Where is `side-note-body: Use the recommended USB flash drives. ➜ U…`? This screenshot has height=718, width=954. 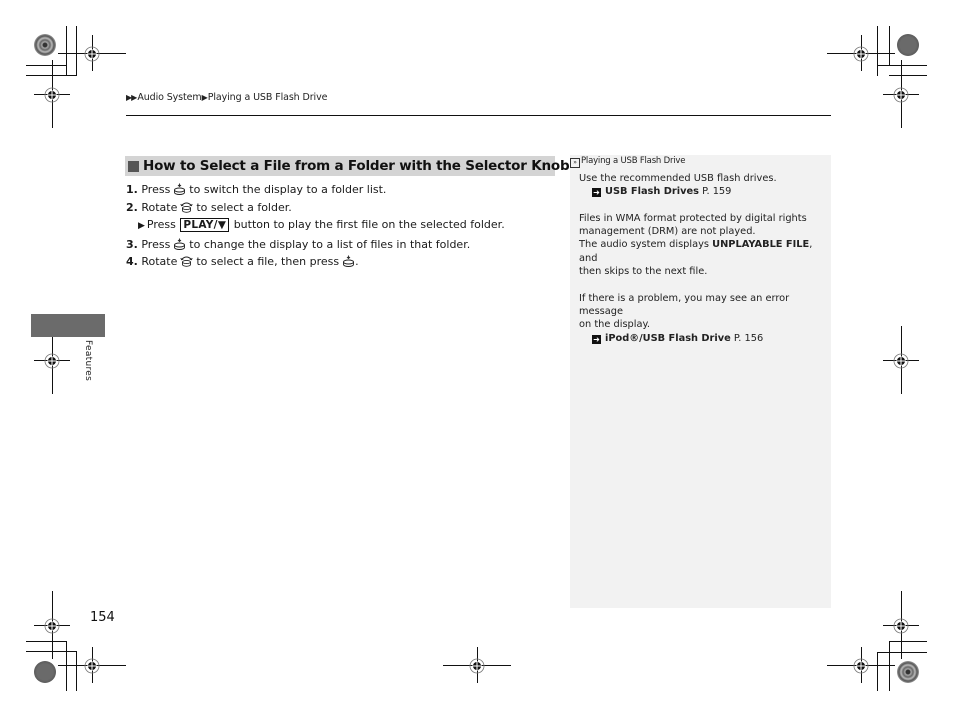 side-note-body: Use the recommended USB flash drives. ➜ U… is located at coordinates (704, 258).